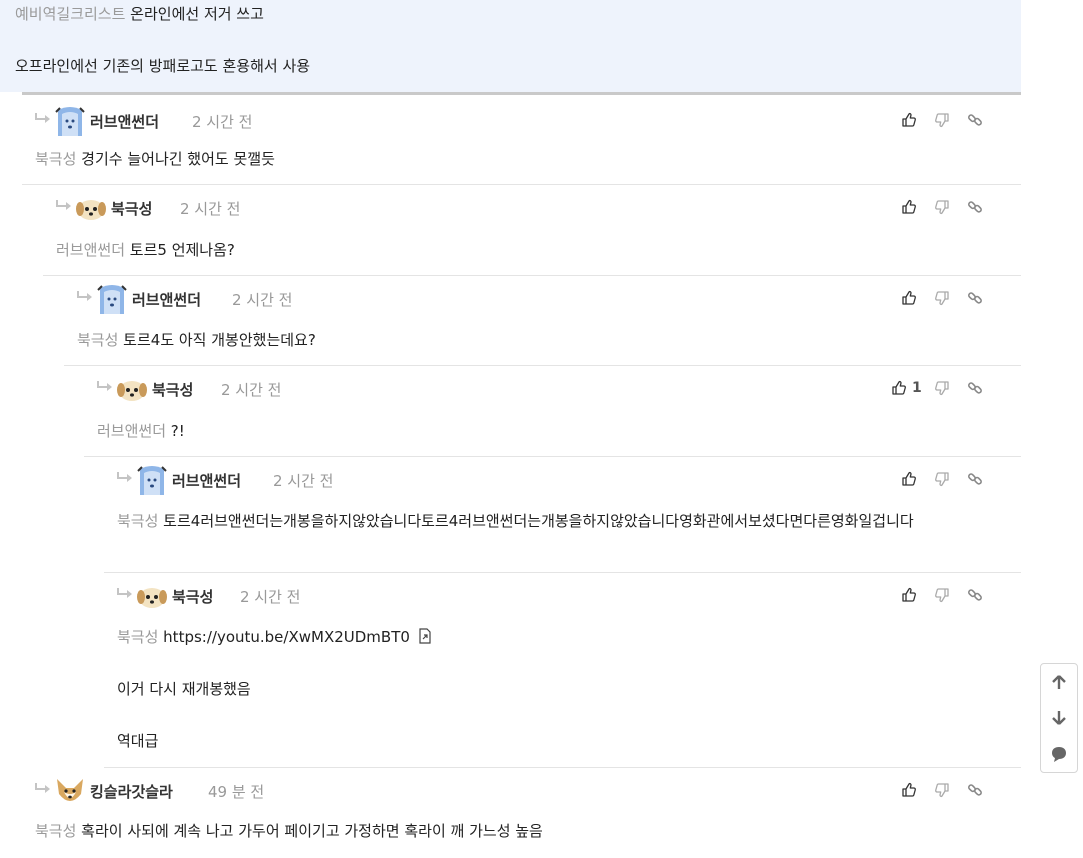 The image size is (1083, 858). Describe the element at coordinates (309, 831) in the screenshot. I see `comment-text: 혹라이 사되에 계속 나고 가두어 페이기고 가정하면 혹라이 깨 가느성 높음` at that location.